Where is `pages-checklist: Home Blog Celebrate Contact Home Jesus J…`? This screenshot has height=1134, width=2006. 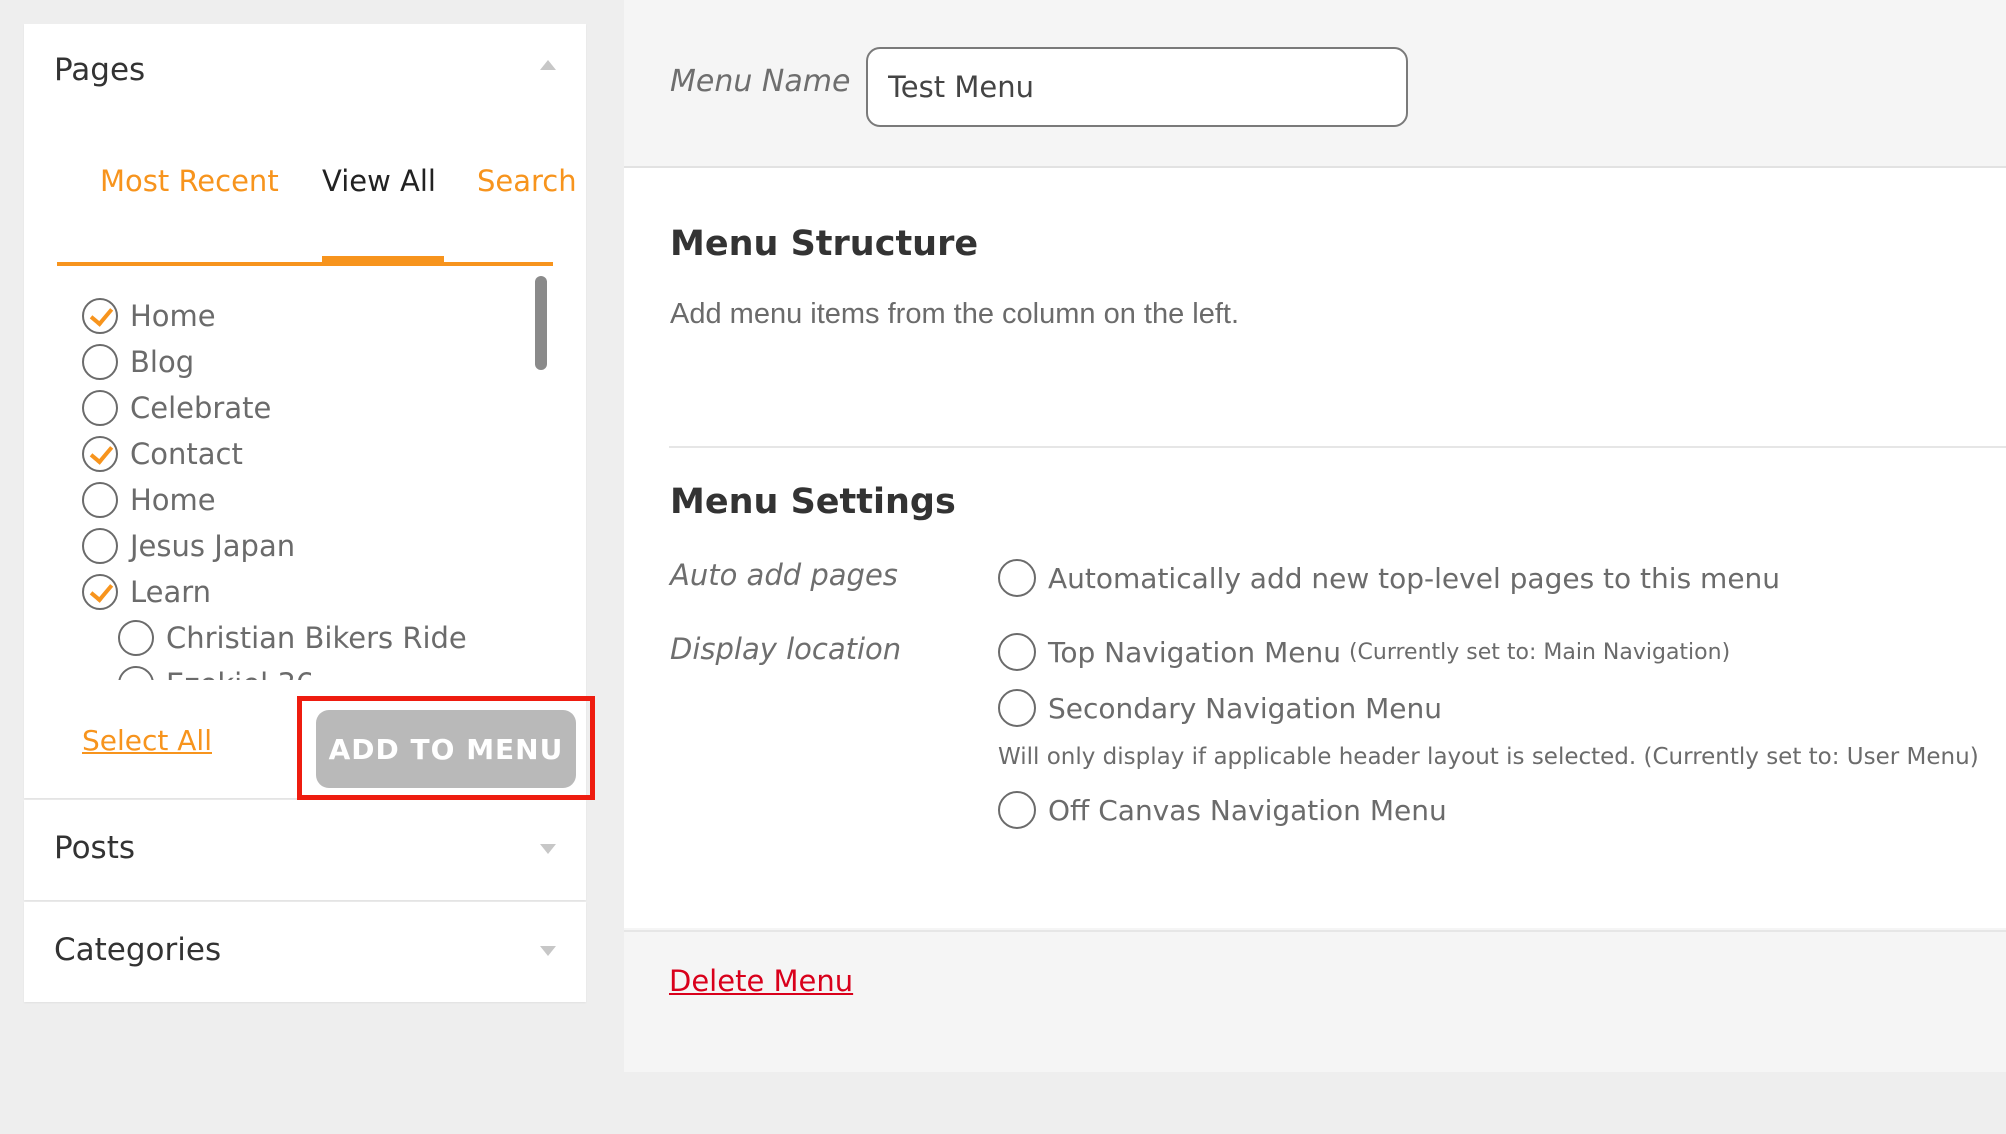 pages-checklist: Home Blog Celebrate Contact Home Jesus J… is located at coordinates (315, 475).